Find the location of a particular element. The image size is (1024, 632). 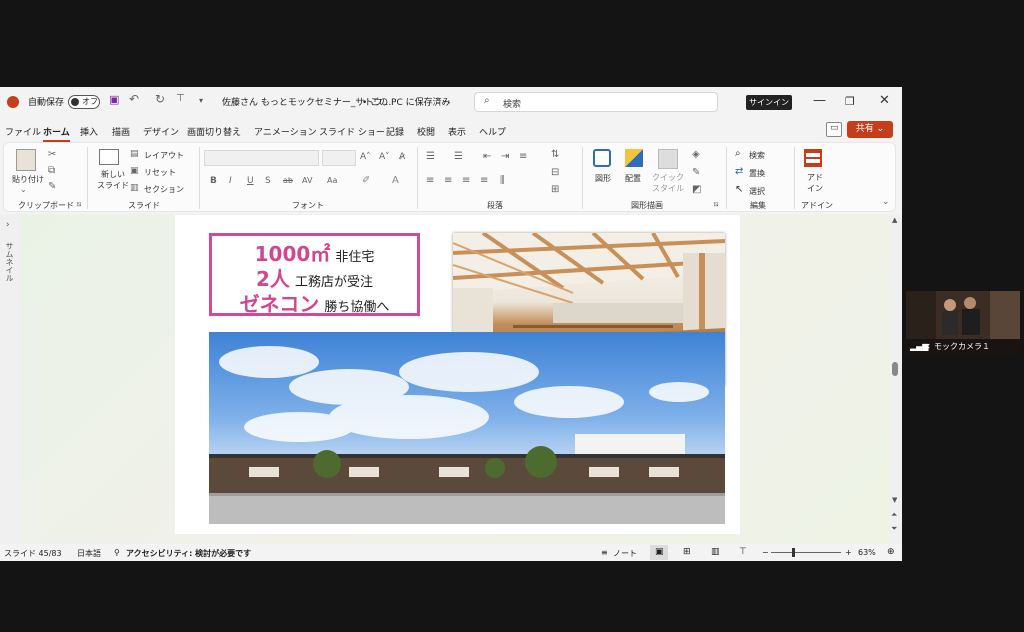

numbering-icon: ☰ is located at coordinates (458, 156).